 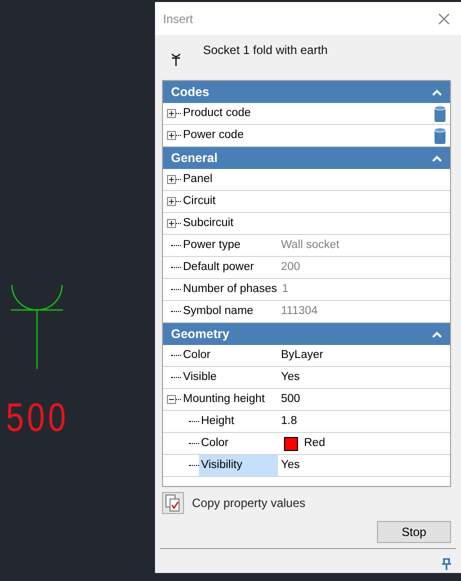 I want to click on socket-icon, so click(x=176, y=59).